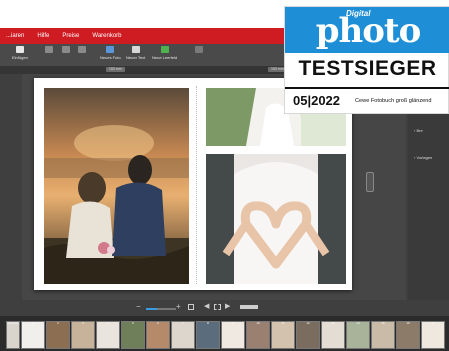 The image size is (449, 351). I want to click on filmstrip-thumb-label: 16, so click(408, 323).